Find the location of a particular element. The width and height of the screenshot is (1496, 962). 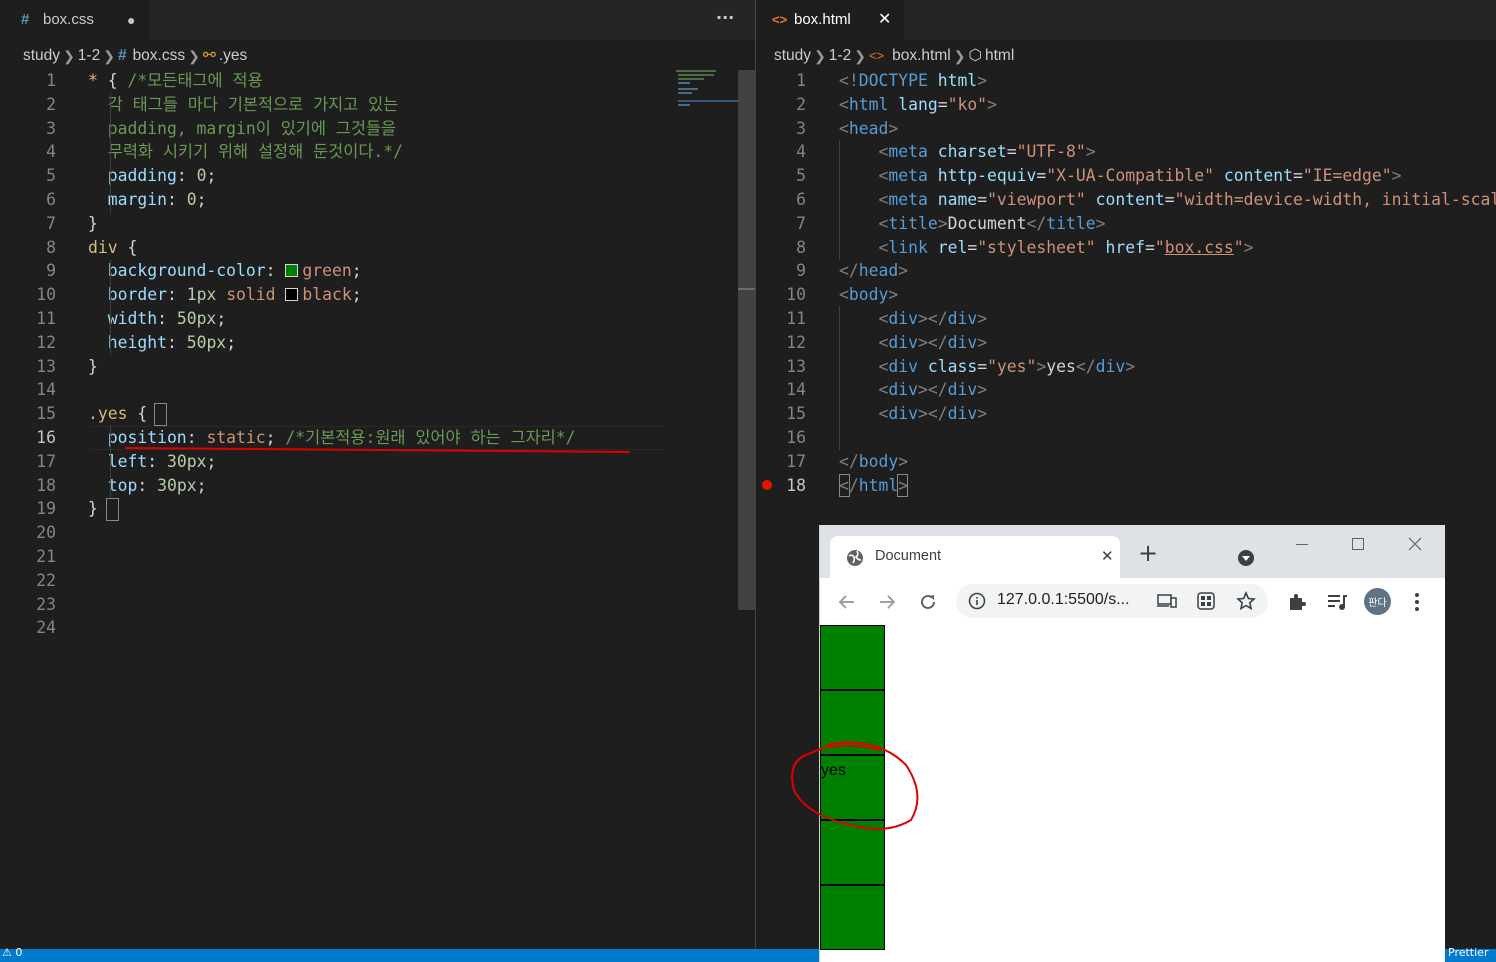

code-line: 10 border: 1px solid black; is located at coordinates (370, 295).